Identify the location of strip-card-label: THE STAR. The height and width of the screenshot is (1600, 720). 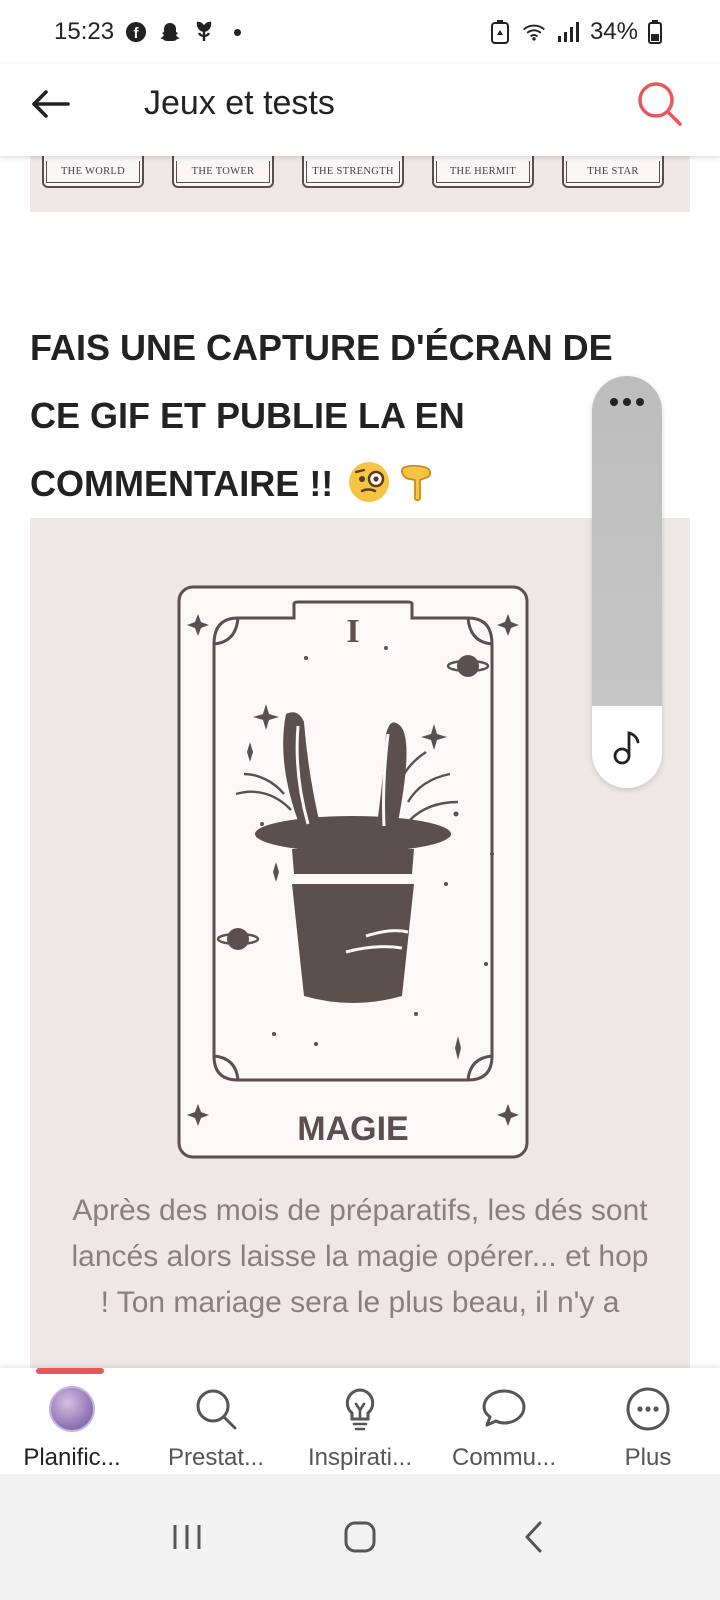
(613, 172).